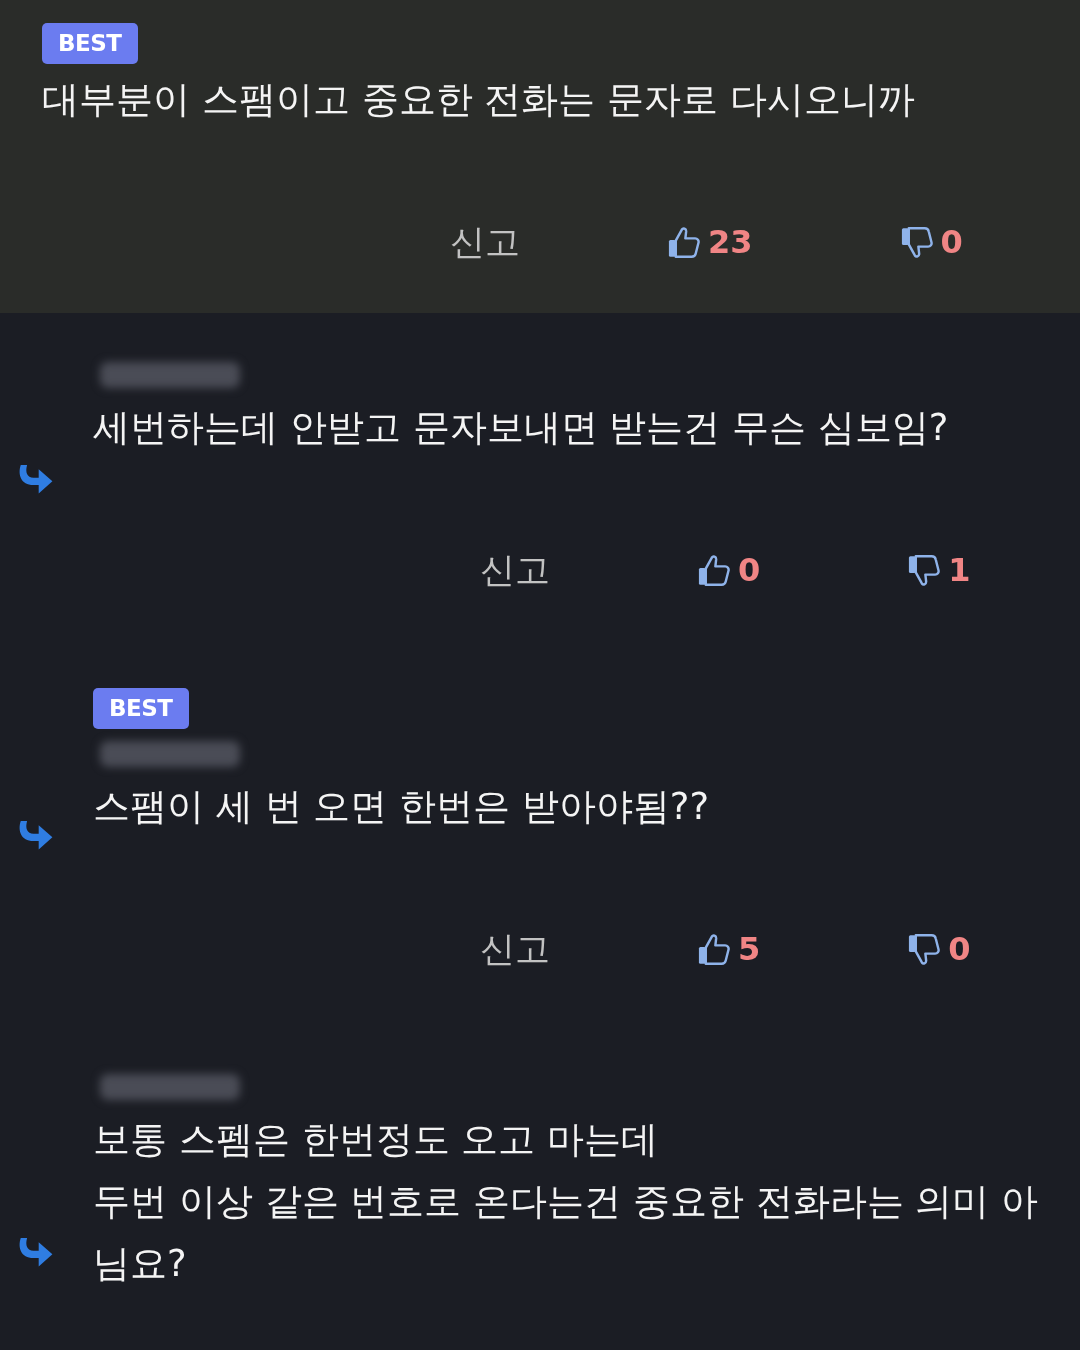 This screenshot has width=1080, height=1350. I want to click on like-button: 0, so click(729, 570).